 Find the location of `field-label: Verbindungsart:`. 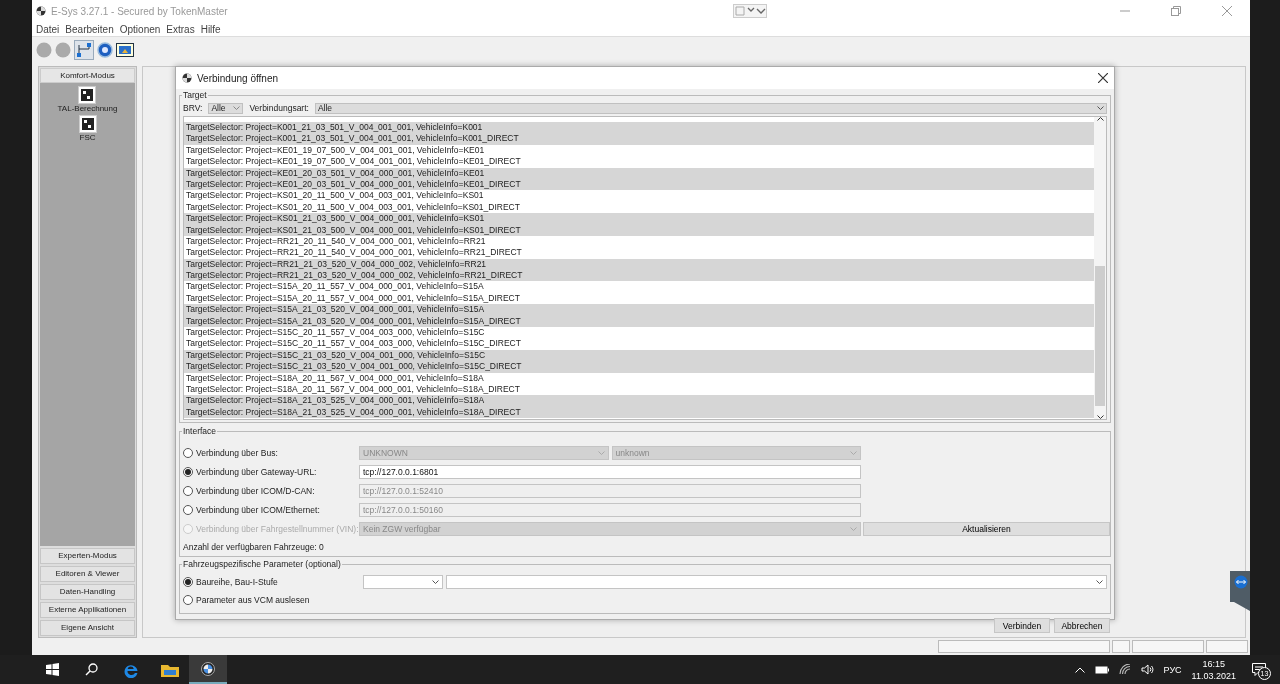

field-label: Verbindungsart: is located at coordinates (279, 108).